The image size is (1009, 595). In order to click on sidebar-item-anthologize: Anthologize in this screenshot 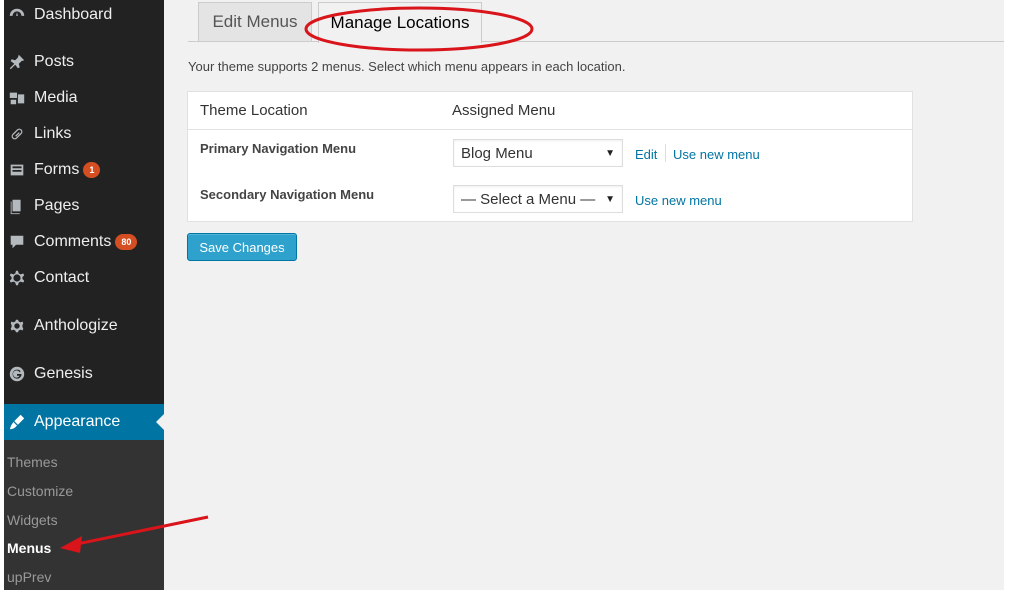, I will do `click(84, 326)`.